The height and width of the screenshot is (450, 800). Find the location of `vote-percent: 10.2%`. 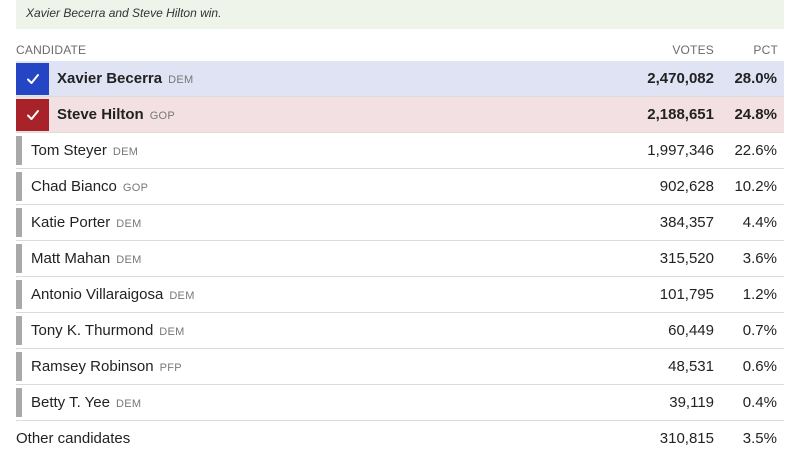

vote-percent: 10.2% is located at coordinates (755, 186).